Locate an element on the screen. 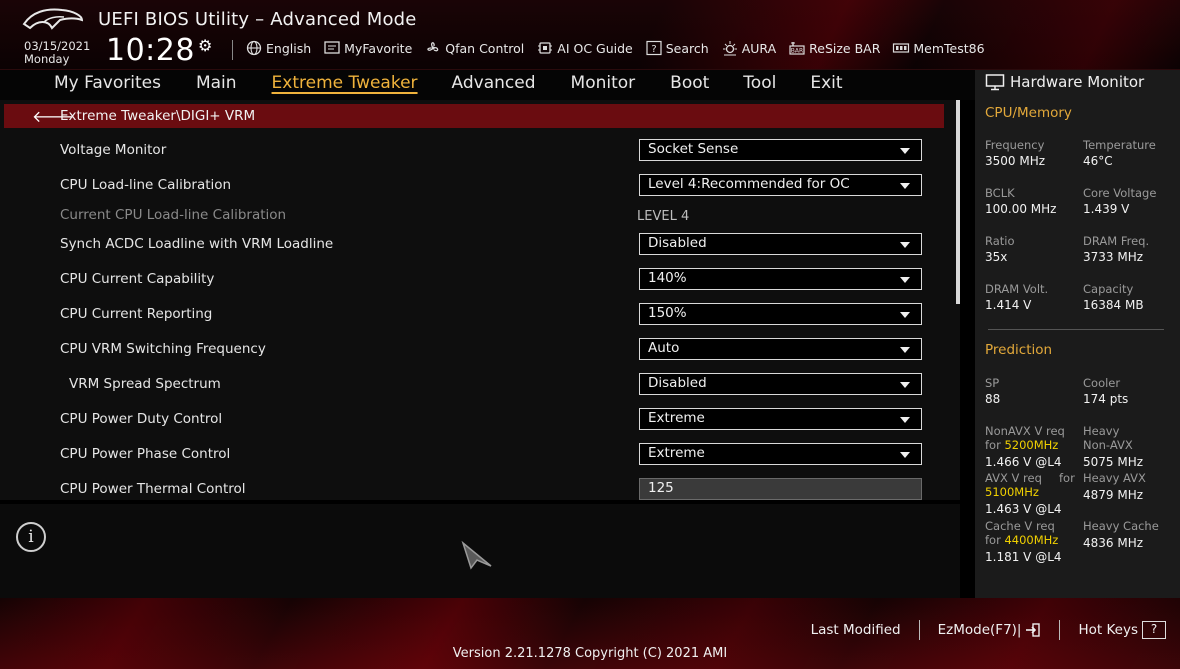  setting-row-vrm-spread-spectrum: VRM Spread Spectrum Disabled is located at coordinates (470, 390).